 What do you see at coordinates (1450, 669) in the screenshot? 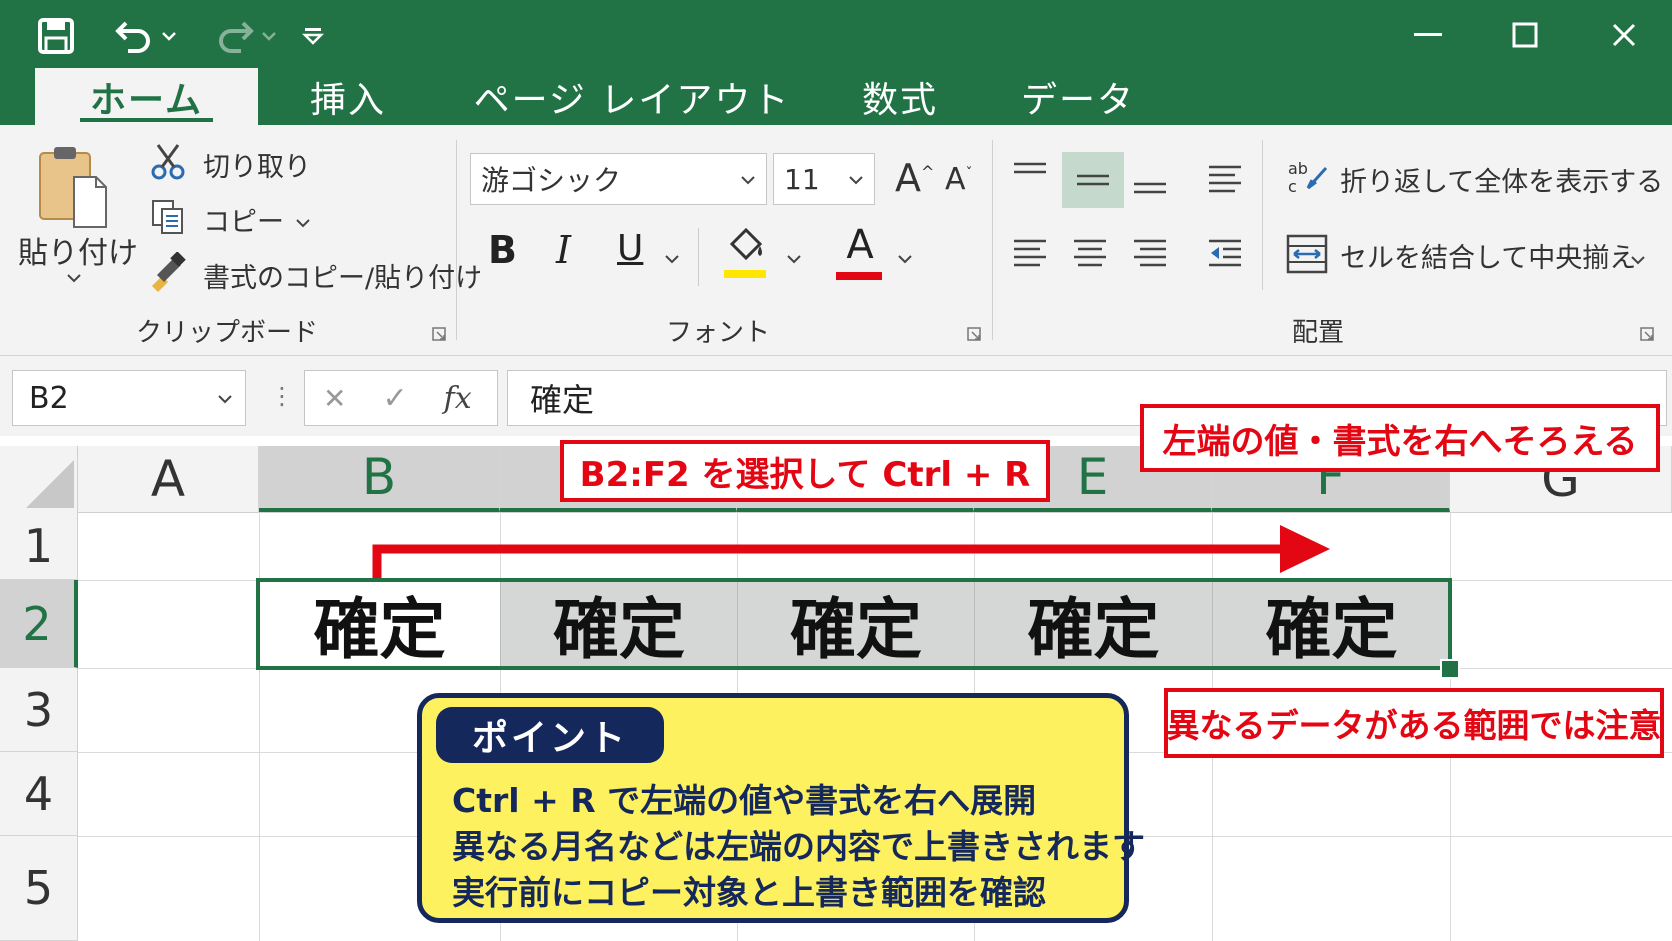
I see `fill-handle` at bounding box center [1450, 669].